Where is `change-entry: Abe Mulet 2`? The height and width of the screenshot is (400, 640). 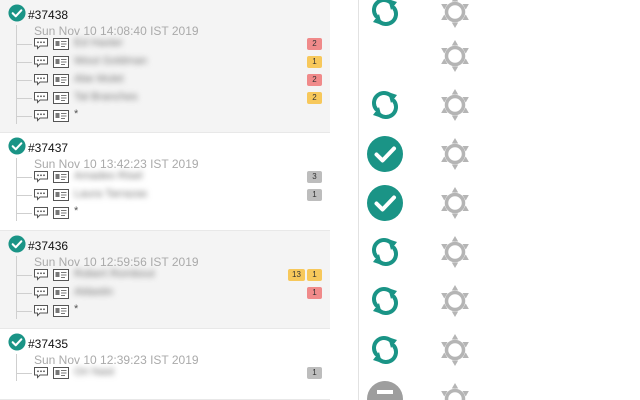
change-entry: Abe Mulet 2 is located at coordinates (171, 80).